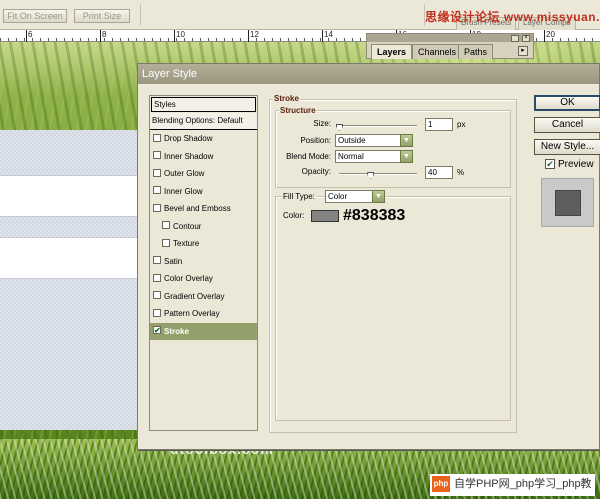 The width and height of the screenshot is (600, 499). What do you see at coordinates (450, 38) in the screenshot?
I see `palette-titlebar` at bounding box center [450, 38].